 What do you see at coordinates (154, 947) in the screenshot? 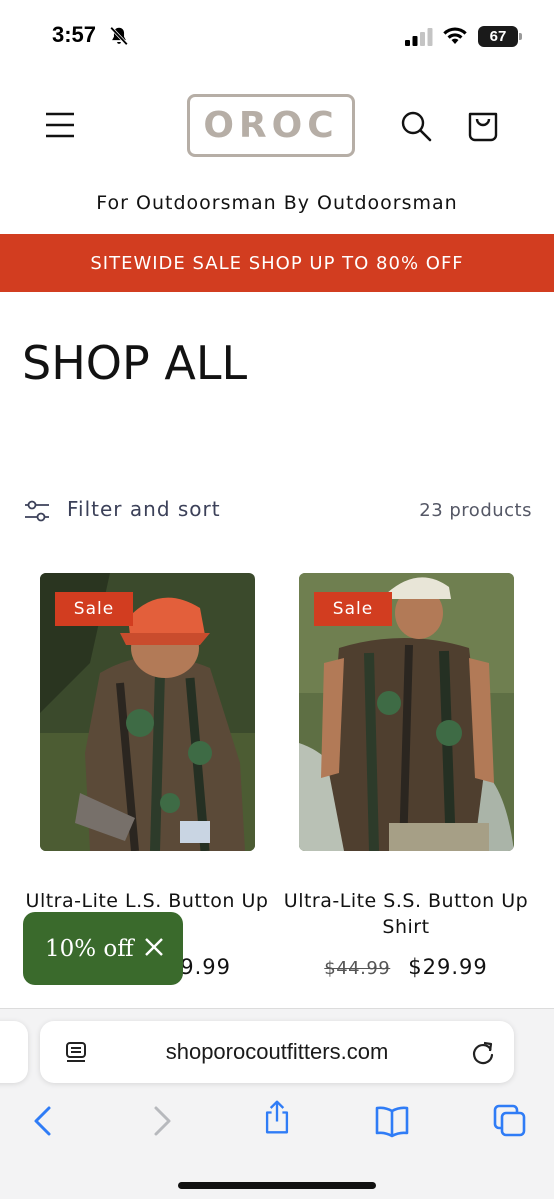
I see `close-icon` at bounding box center [154, 947].